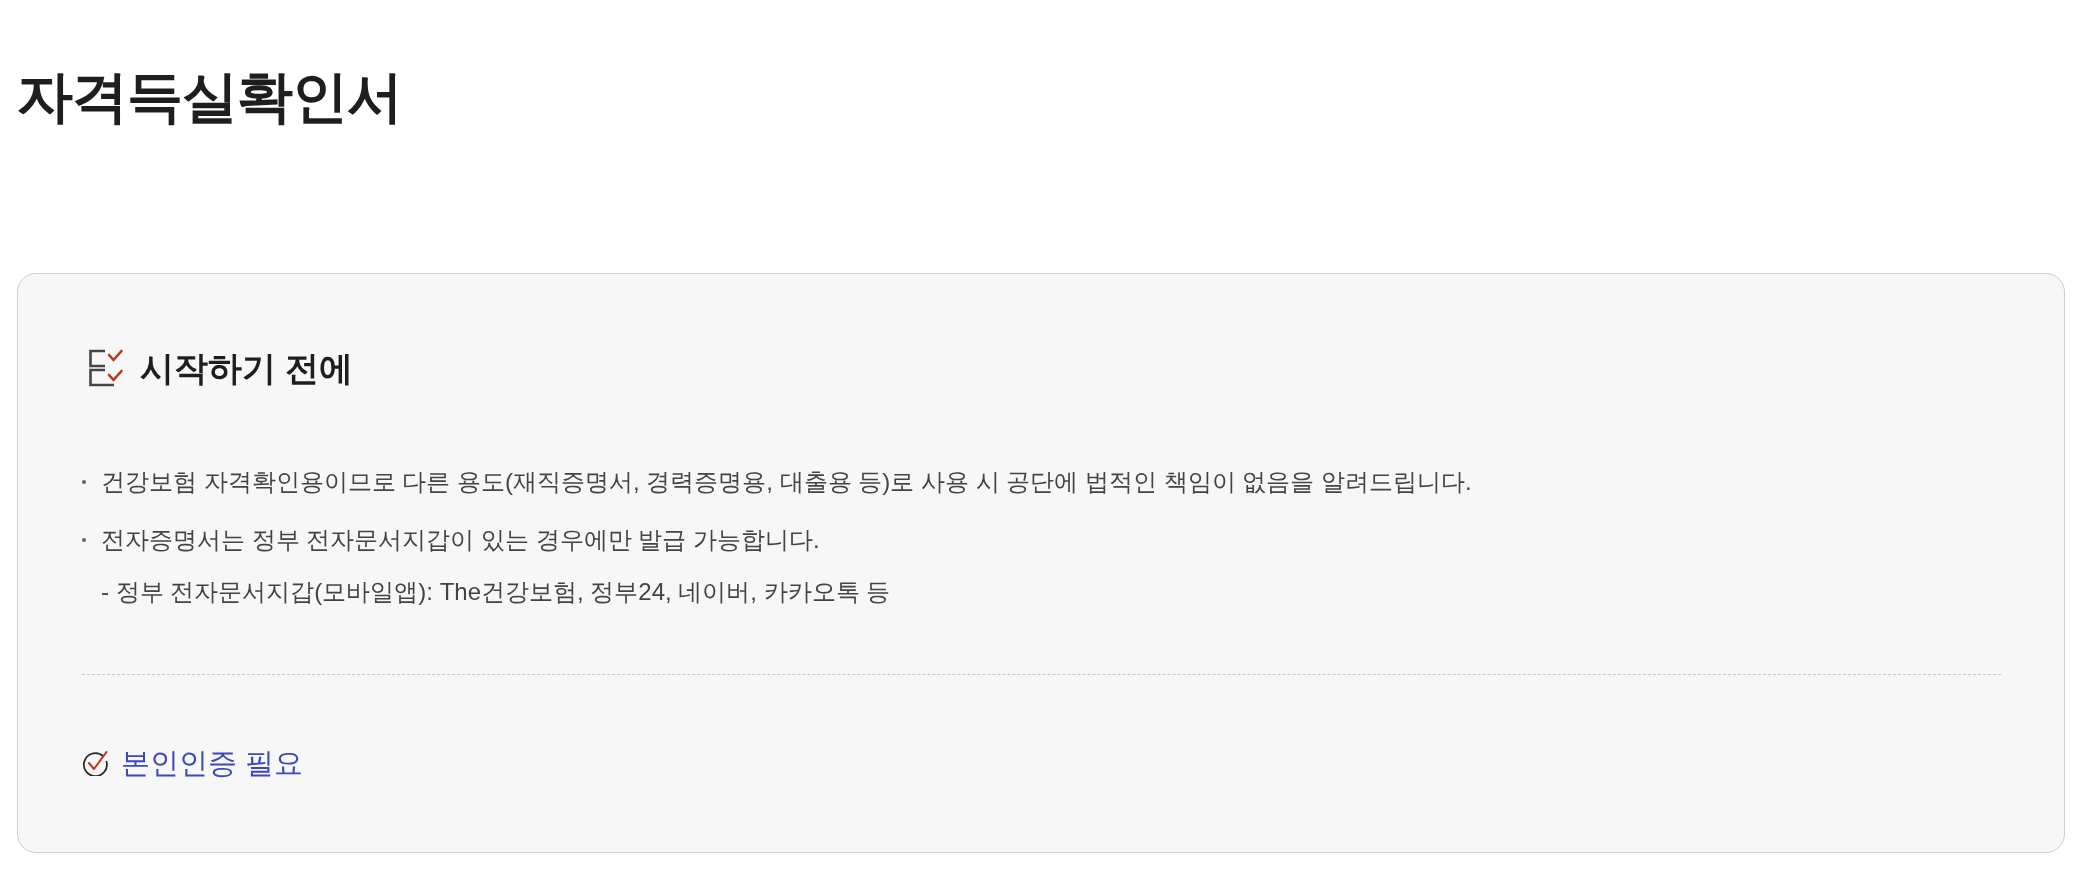  I want to click on checklist-icon, so click(107, 368).